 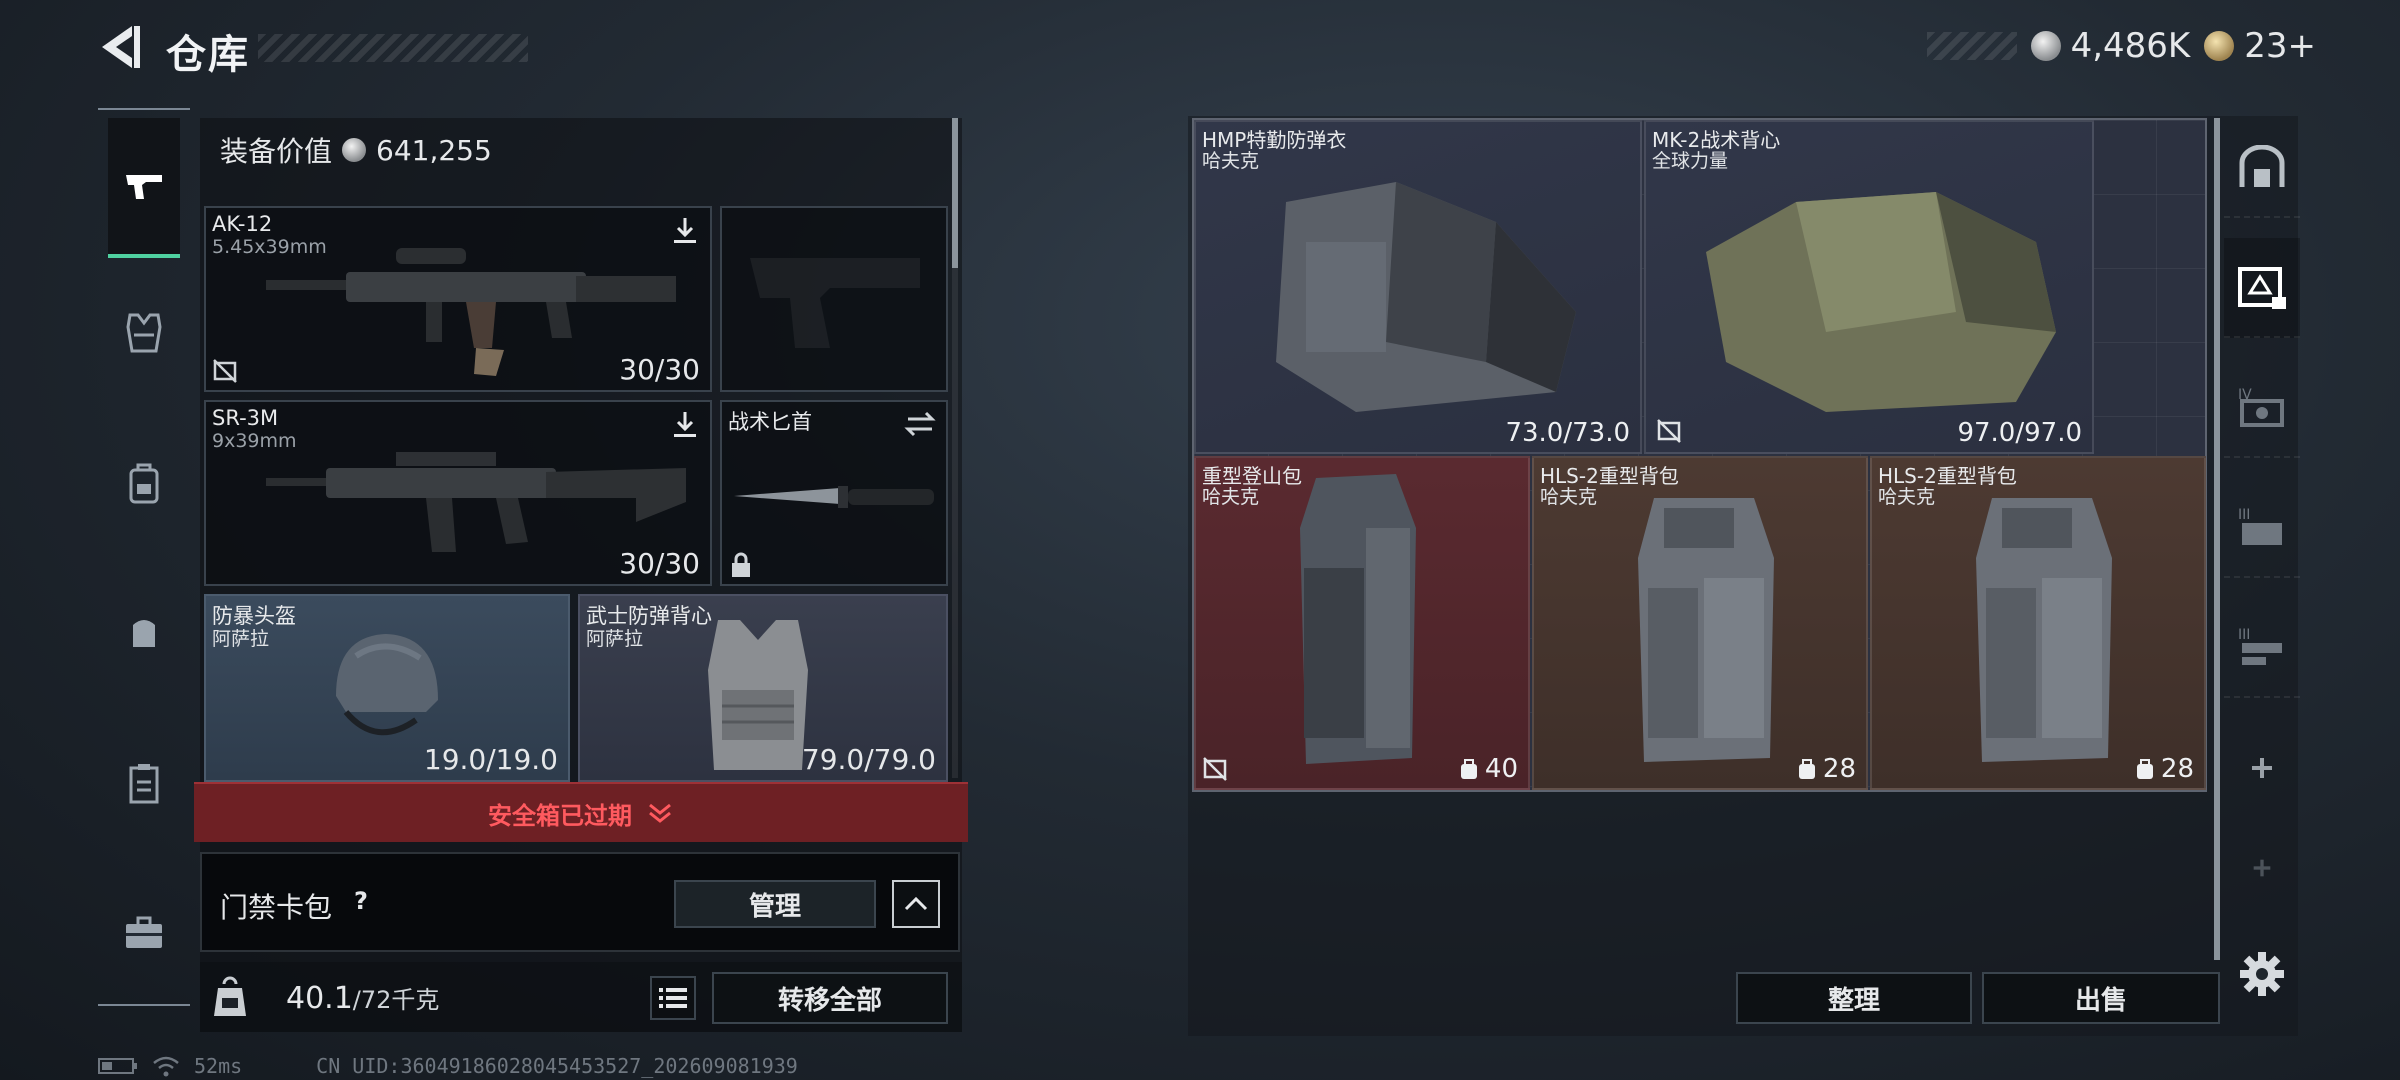 I want to click on plus-icon, so click(x=2262, y=768).